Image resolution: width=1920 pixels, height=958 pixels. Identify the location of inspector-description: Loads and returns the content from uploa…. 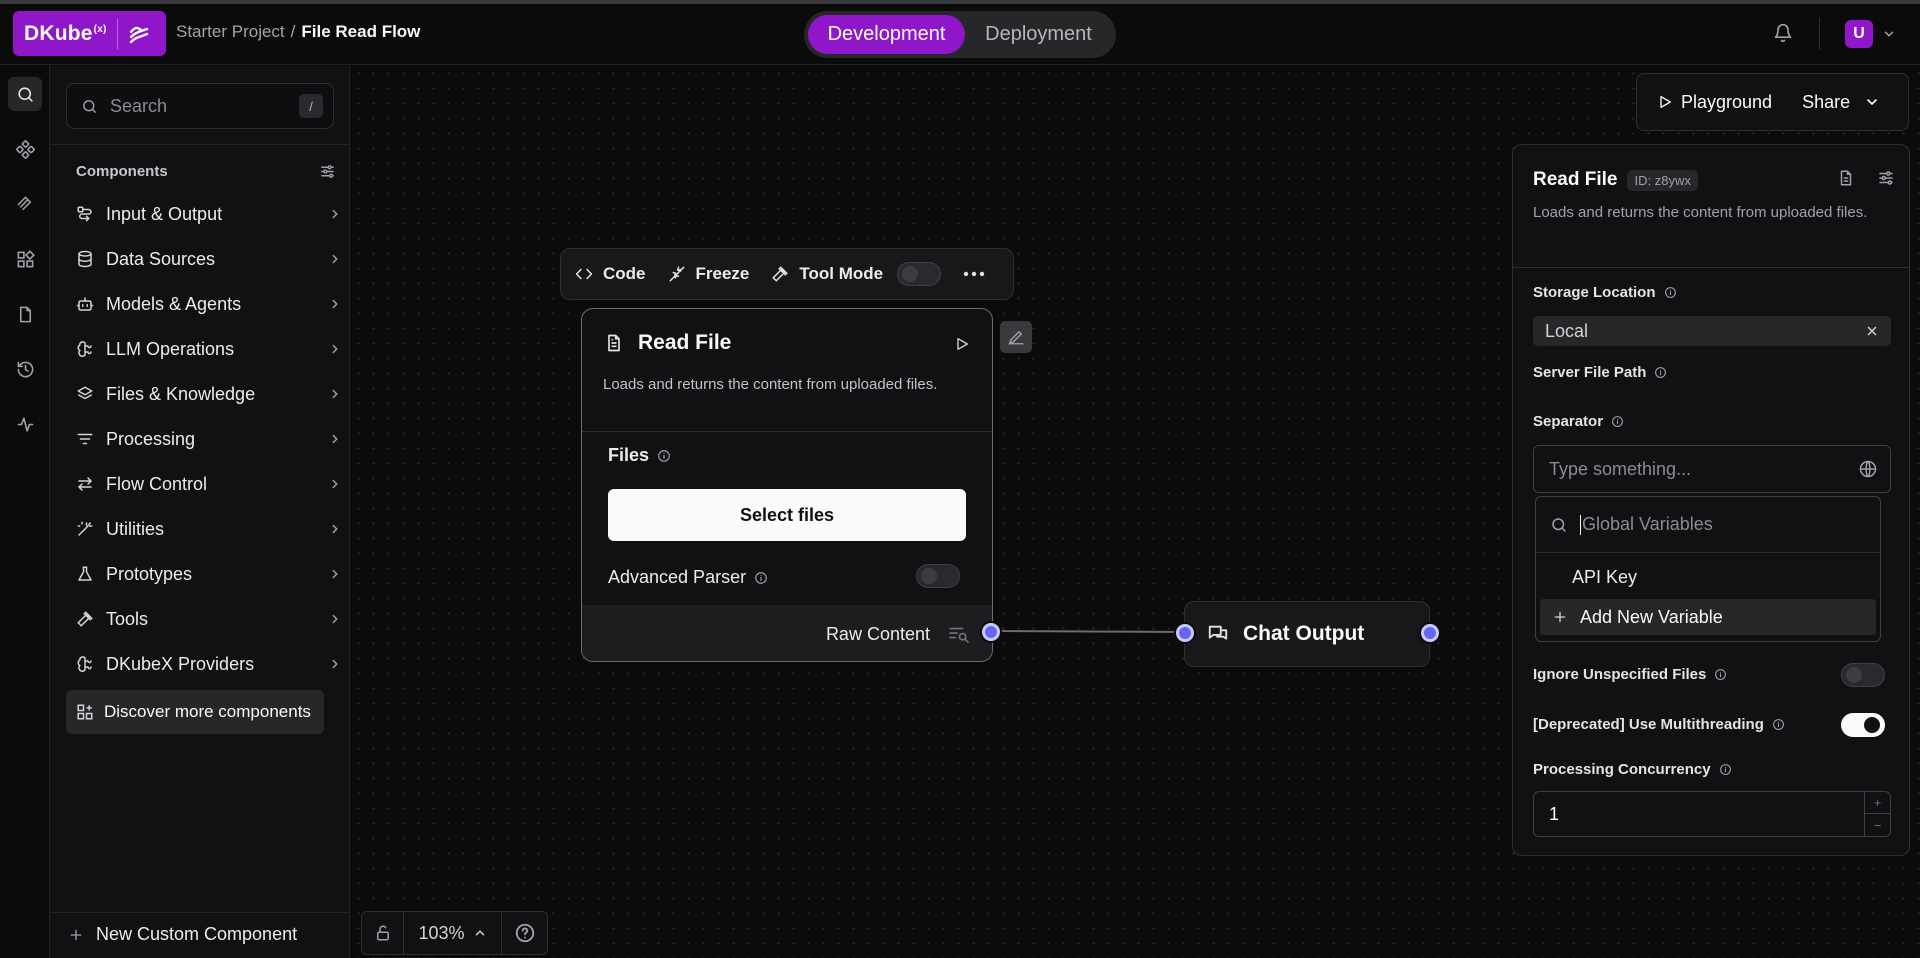
(1700, 212).